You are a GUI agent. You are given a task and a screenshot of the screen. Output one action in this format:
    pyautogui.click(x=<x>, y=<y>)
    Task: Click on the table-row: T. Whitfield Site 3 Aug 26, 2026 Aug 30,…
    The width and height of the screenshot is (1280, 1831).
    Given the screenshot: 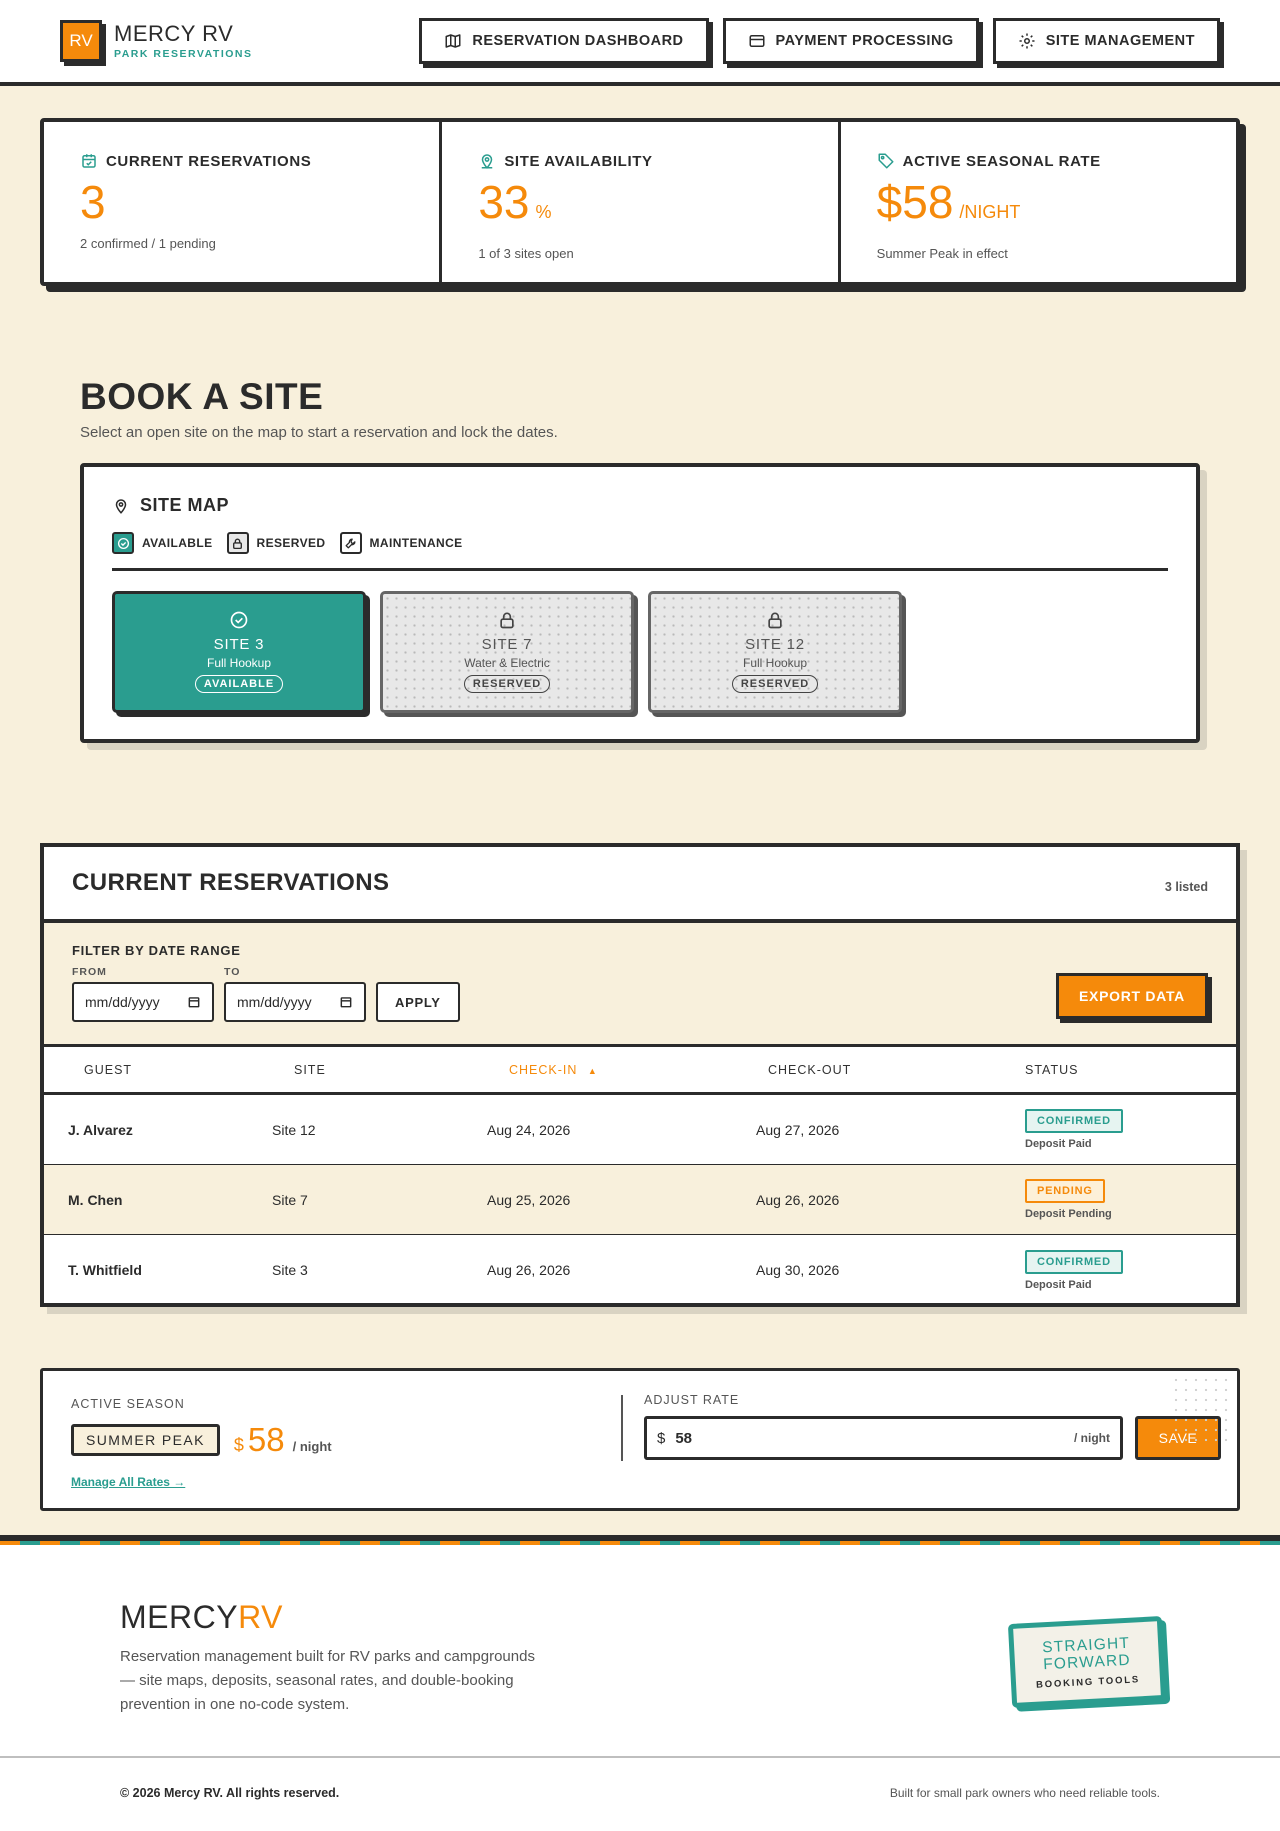 What is the action you would take?
    pyautogui.click(x=640, y=1270)
    